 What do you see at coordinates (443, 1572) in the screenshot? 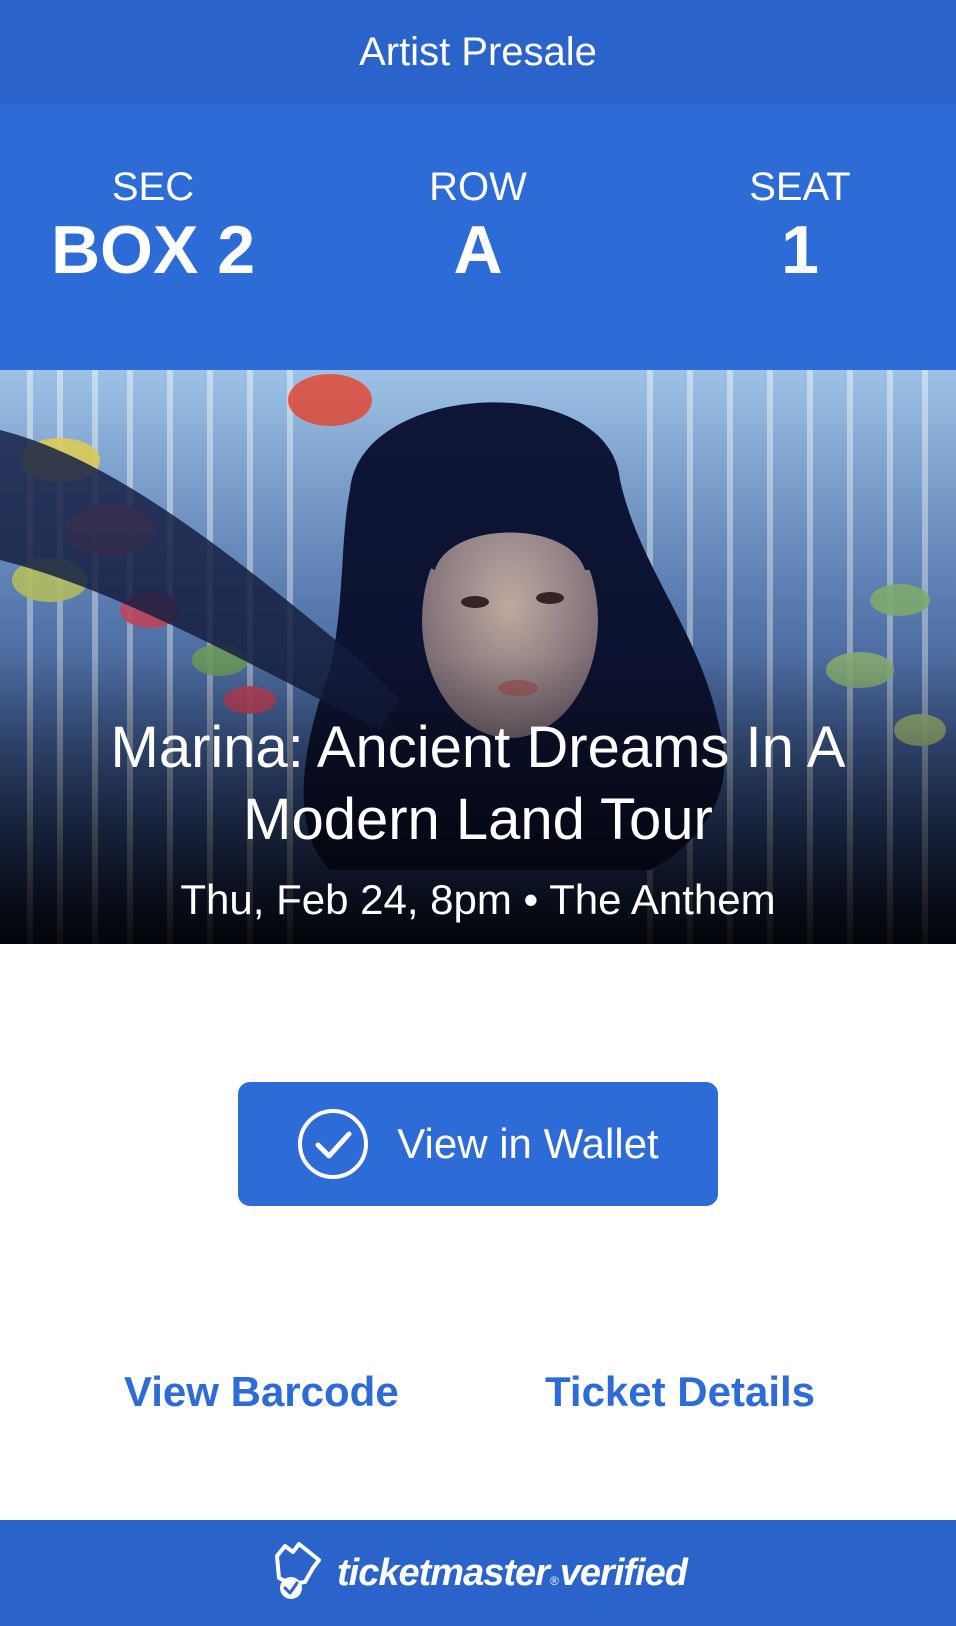
I see `brand-name: ticketmaster` at bounding box center [443, 1572].